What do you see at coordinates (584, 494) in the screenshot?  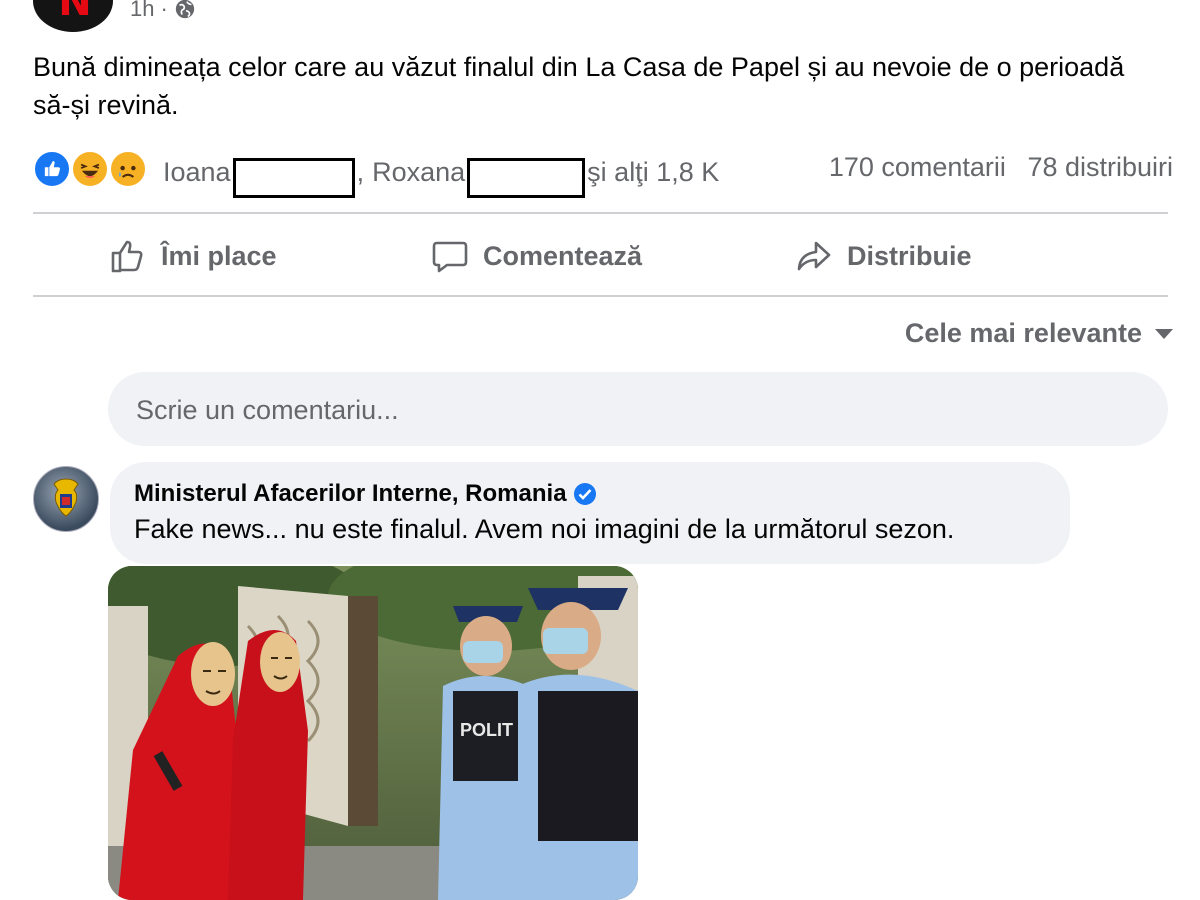 I see `verified-badge-icon` at bounding box center [584, 494].